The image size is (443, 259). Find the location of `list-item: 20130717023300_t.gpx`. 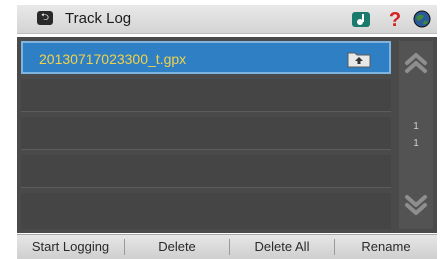

list-item: 20130717023300_t.gpx is located at coordinates (206, 57).